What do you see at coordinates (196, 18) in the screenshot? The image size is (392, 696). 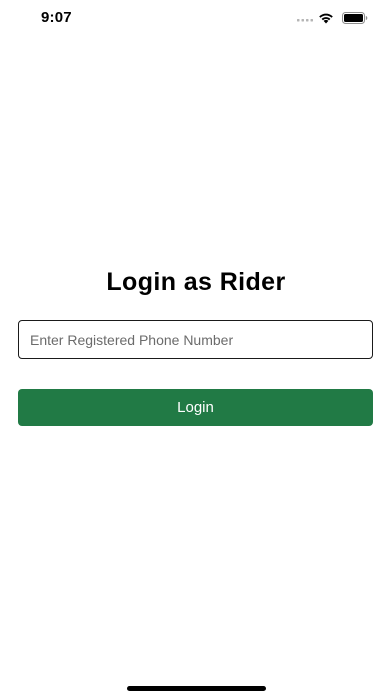 I see `status-bar: 9:07` at bounding box center [196, 18].